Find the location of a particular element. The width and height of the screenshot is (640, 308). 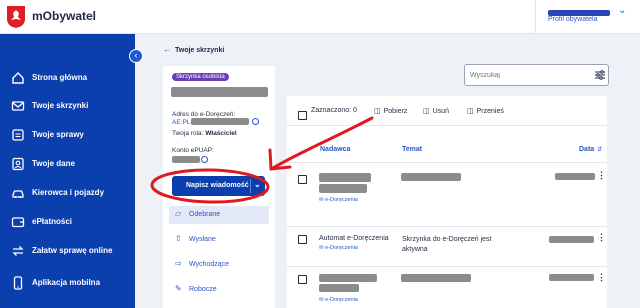

column-sender-label: Nadawca is located at coordinates (335, 149).